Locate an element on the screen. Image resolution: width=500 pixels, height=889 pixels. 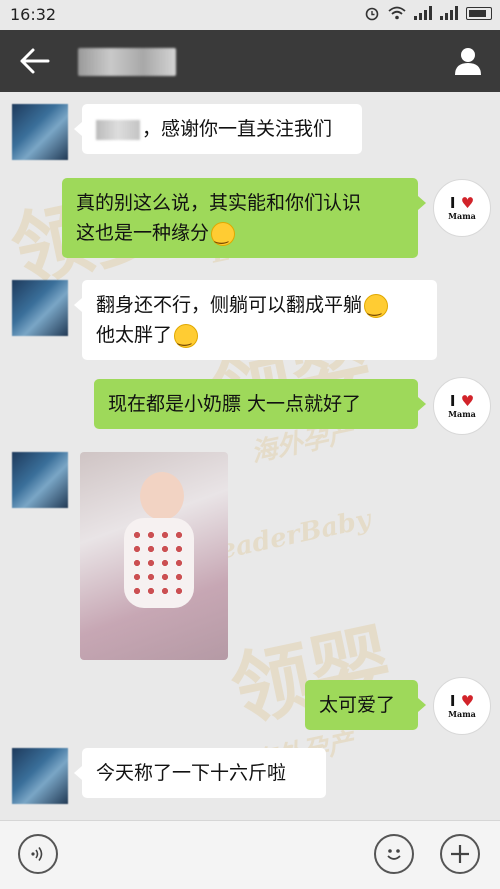
input-toolbar is located at coordinates (250, 854).